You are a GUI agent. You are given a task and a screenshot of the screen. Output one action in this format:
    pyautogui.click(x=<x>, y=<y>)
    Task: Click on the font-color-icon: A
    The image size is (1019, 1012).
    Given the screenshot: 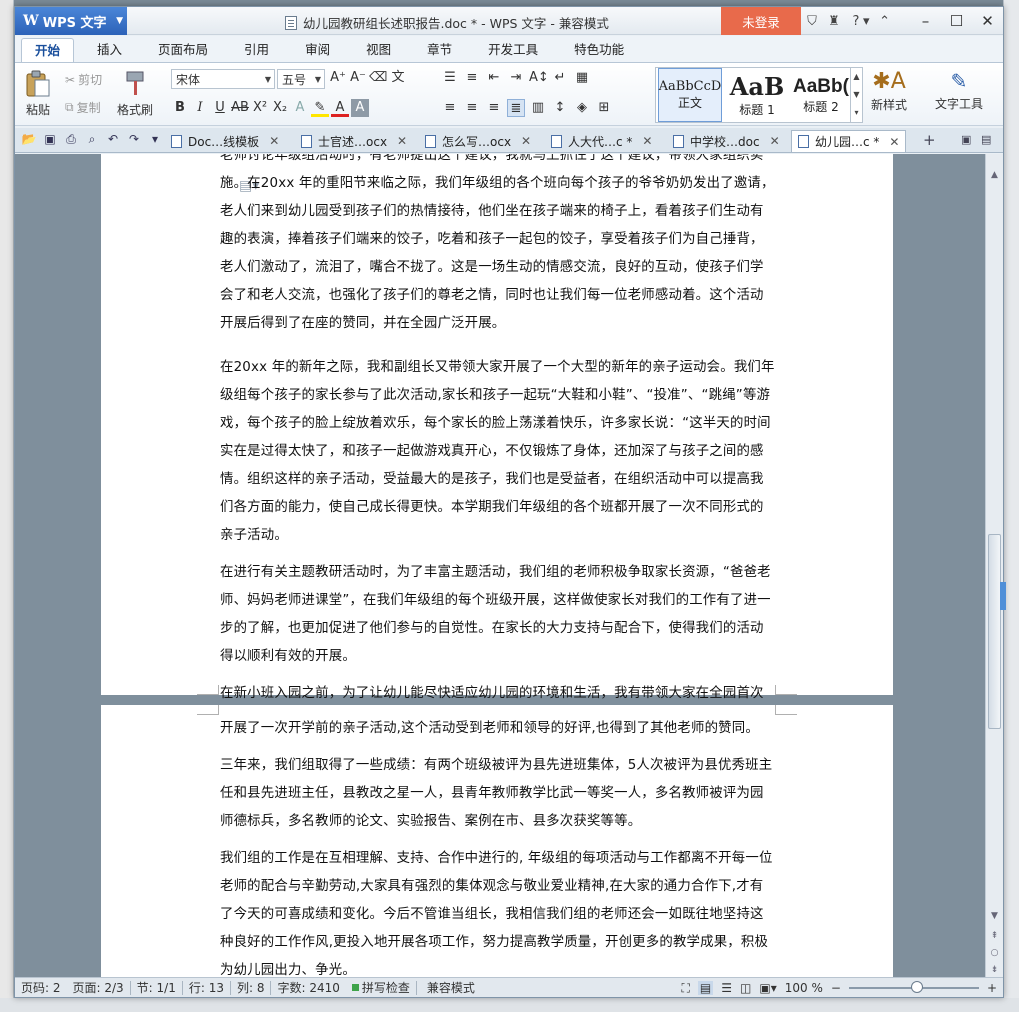 What is the action you would take?
    pyautogui.click(x=340, y=108)
    